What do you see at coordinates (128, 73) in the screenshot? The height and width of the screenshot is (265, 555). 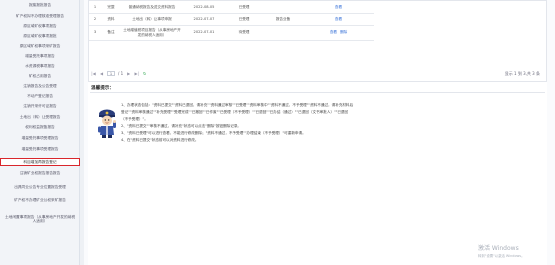 I see `next-page-icon: ▶` at bounding box center [128, 73].